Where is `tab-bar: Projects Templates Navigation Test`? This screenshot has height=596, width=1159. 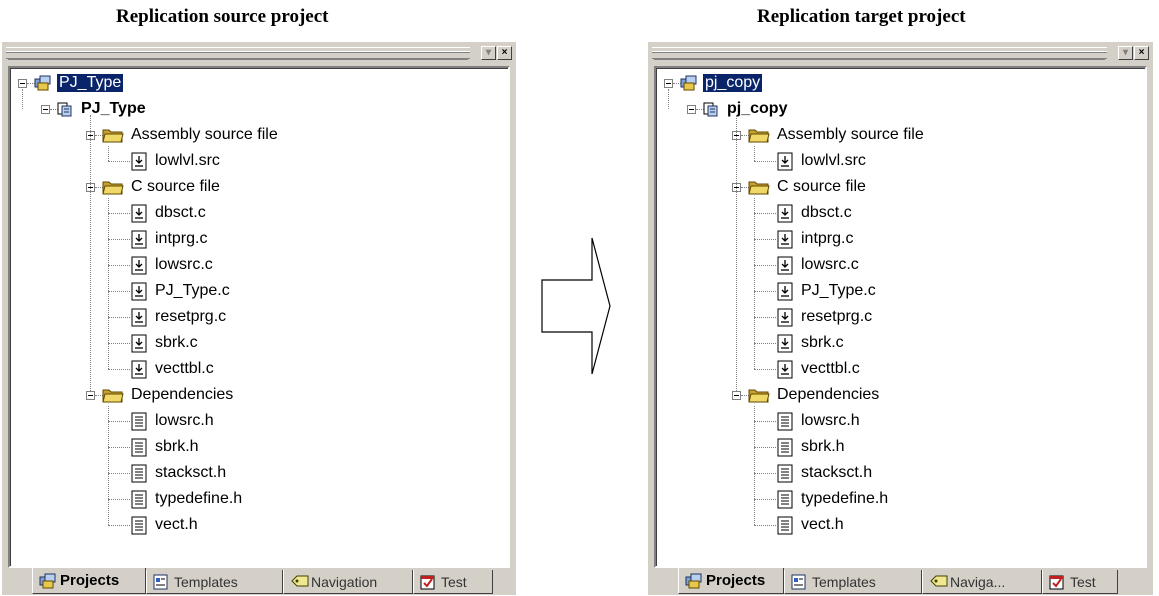 tab-bar: Projects Templates Navigation Test is located at coordinates (259, 582).